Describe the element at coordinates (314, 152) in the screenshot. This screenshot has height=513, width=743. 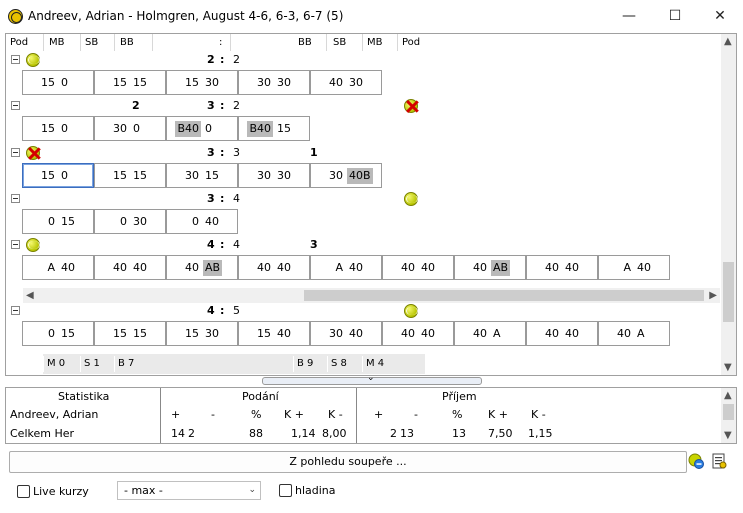
I see `bold-marker-right: 1` at that location.